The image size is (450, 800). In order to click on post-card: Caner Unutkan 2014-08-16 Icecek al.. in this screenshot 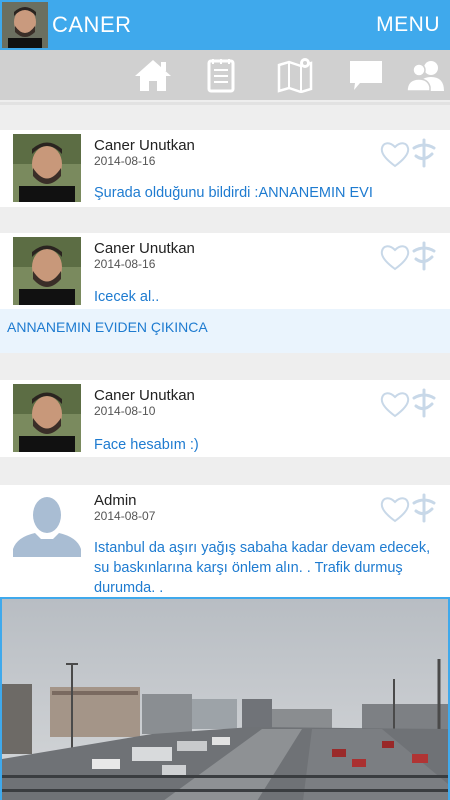, I will do `click(225, 271)`.